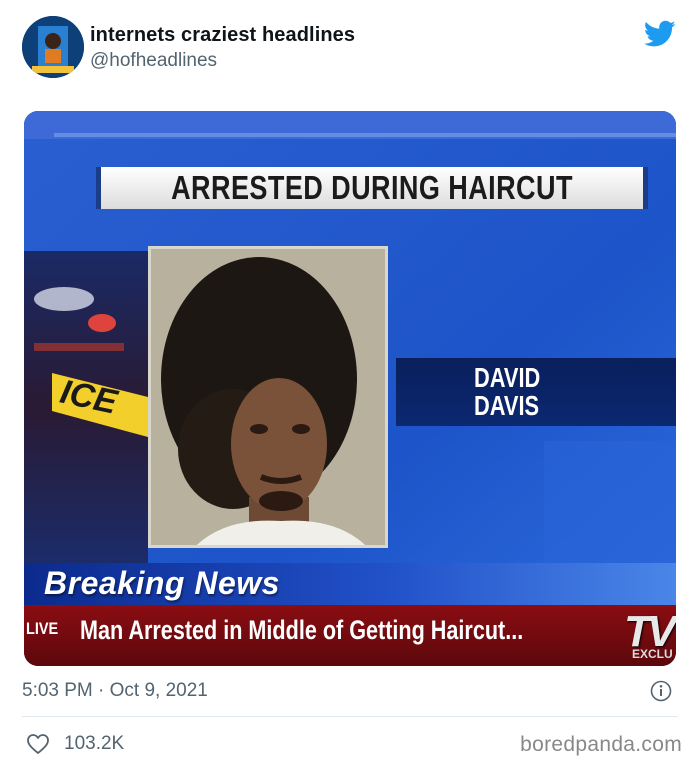 Image resolution: width=700 pixels, height=769 pixels. I want to click on avatar, so click(53, 47).